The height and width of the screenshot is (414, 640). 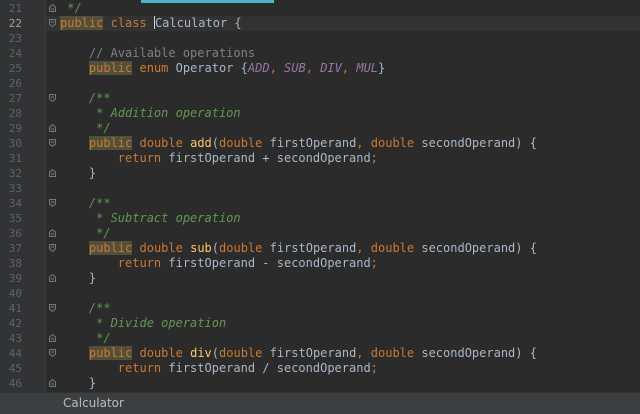 What do you see at coordinates (219, 263) in the screenshot?
I see `code-text: return firstOperand - secondOperand;` at bounding box center [219, 263].